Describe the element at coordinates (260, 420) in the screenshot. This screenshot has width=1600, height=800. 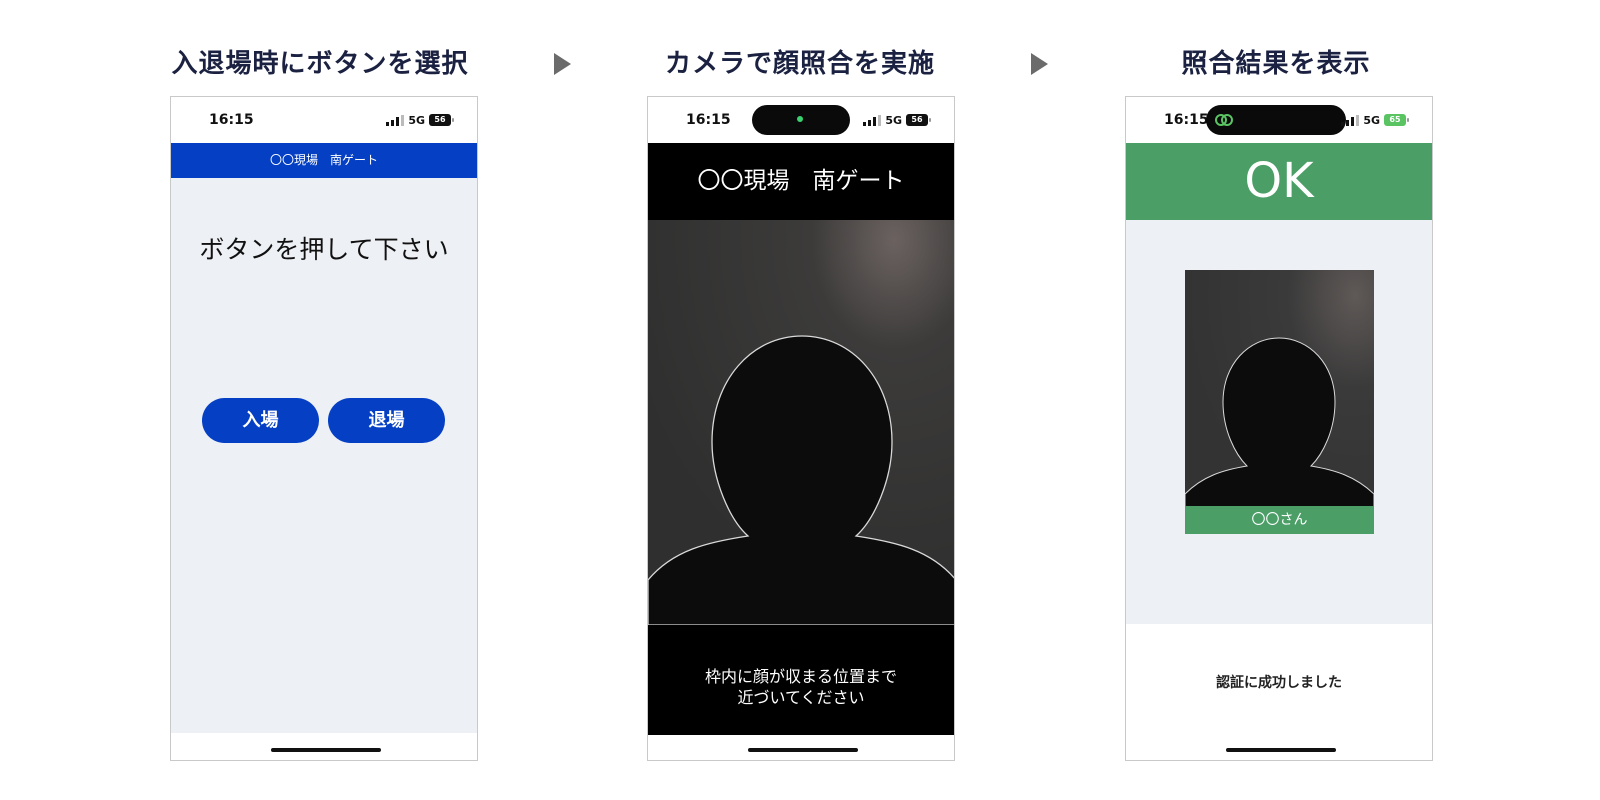
I see `enter-button: 入場` at that location.